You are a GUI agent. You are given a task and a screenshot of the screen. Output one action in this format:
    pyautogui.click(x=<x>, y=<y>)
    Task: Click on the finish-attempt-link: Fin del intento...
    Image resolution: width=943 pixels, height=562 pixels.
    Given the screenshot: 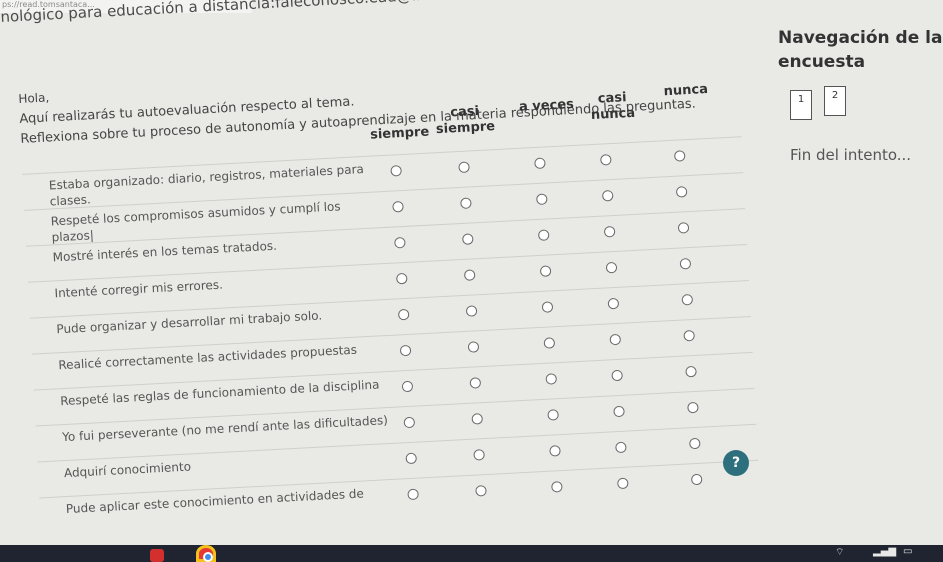 What is the action you would take?
    pyautogui.click(x=850, y=155)
    